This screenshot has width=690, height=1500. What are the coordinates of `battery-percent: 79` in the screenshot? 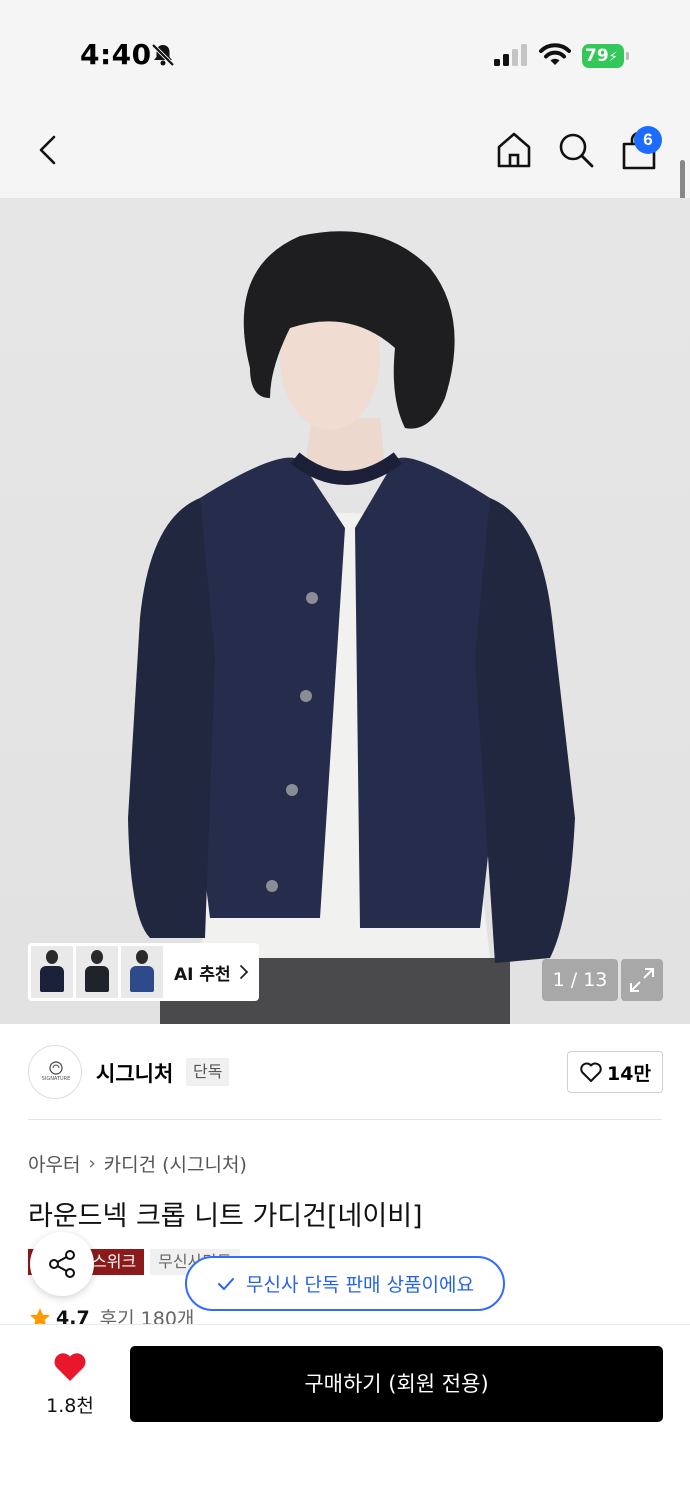 It's located at (597, 56).